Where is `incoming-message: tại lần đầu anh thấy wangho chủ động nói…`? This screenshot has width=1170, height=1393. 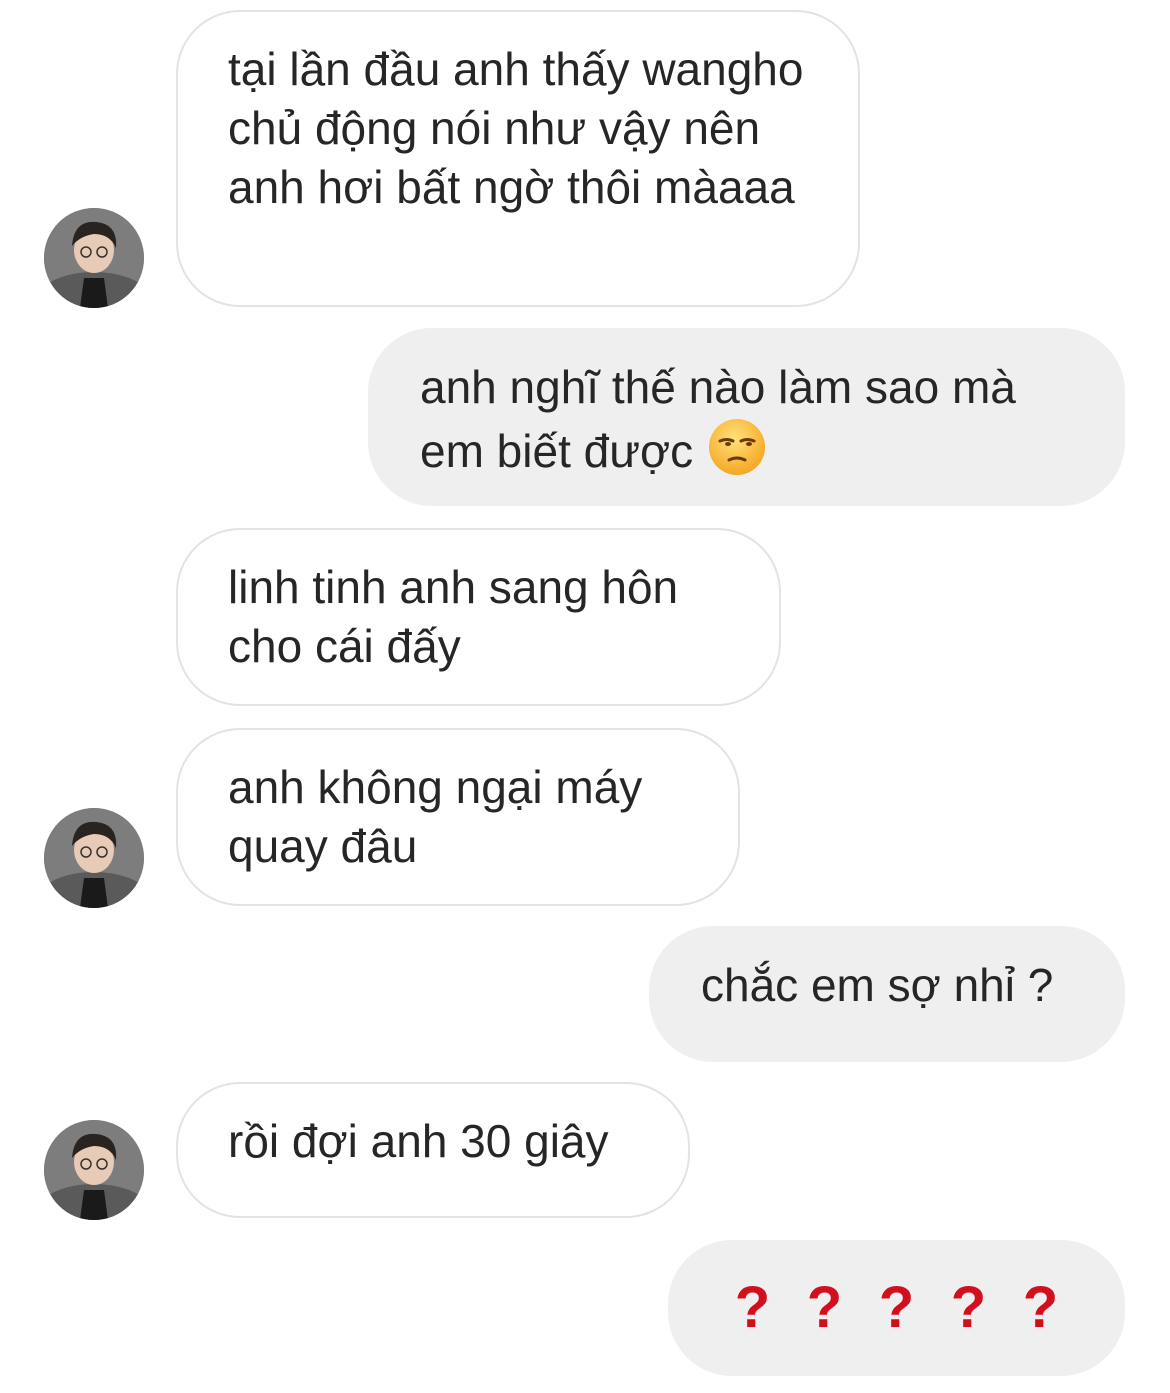
incoming-message: tại lần đầu anh thấy wangho chủ động nói… is located at coordinates (518, 158).